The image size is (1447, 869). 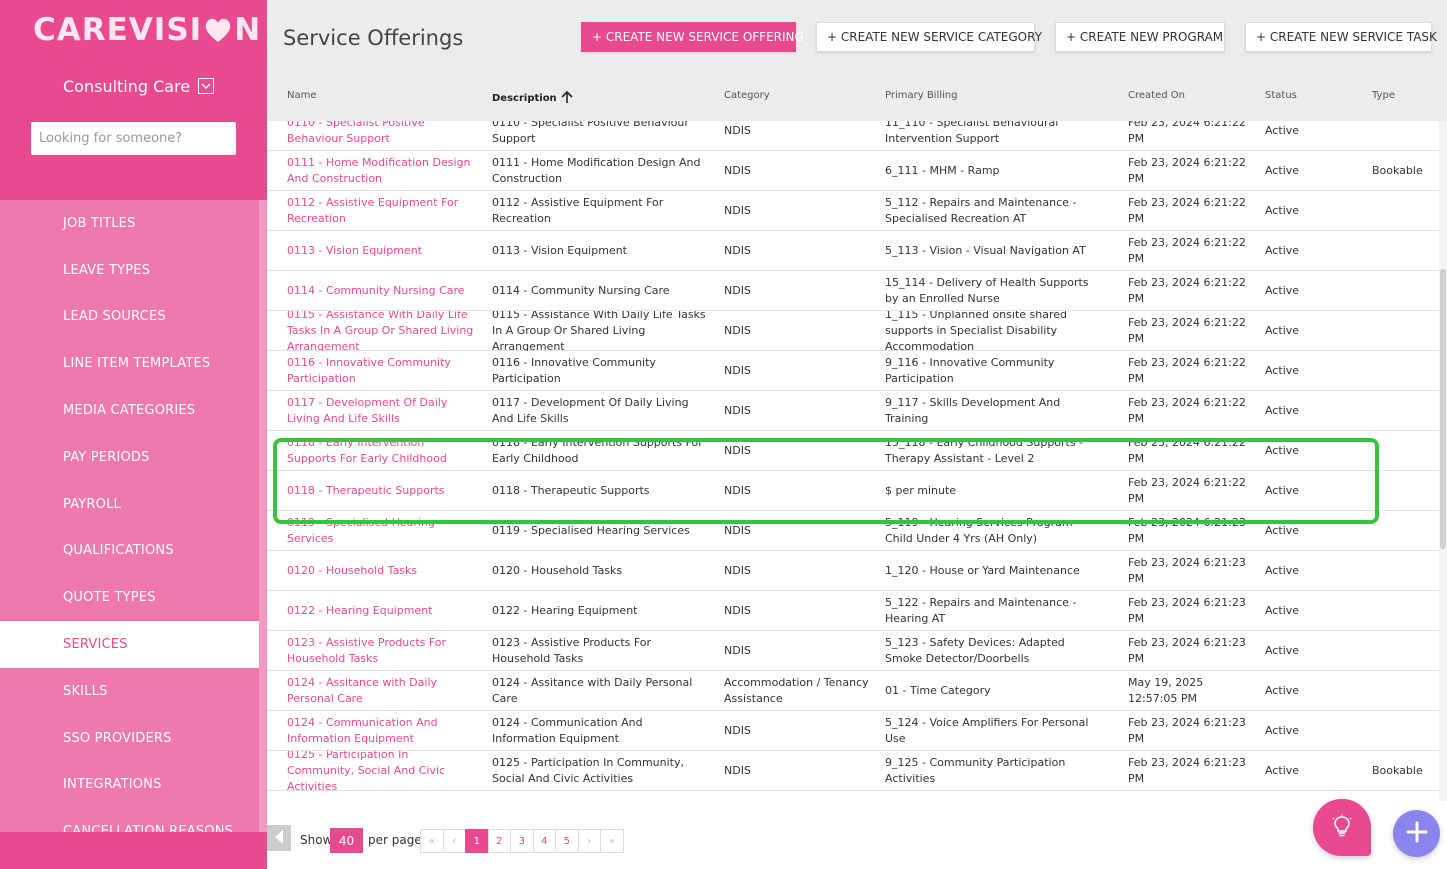 I want to click on create-service-task-button: + CREATE NEW SERVICE TASK, so click(x=1341, y=37).